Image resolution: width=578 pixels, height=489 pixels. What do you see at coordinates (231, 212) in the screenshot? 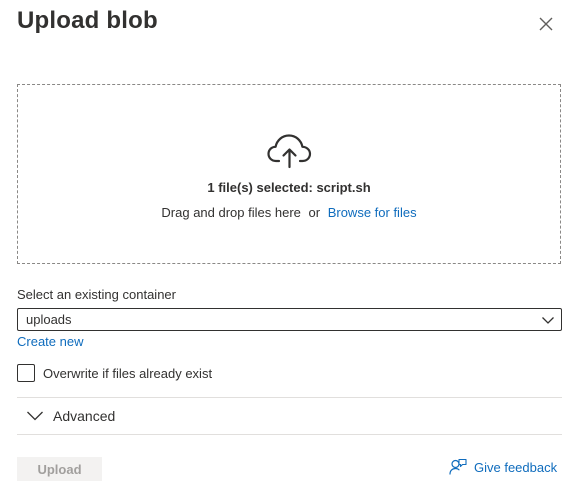
I see `drag-drop-text: Drag and drop files here` at bounding box center [231, 212].